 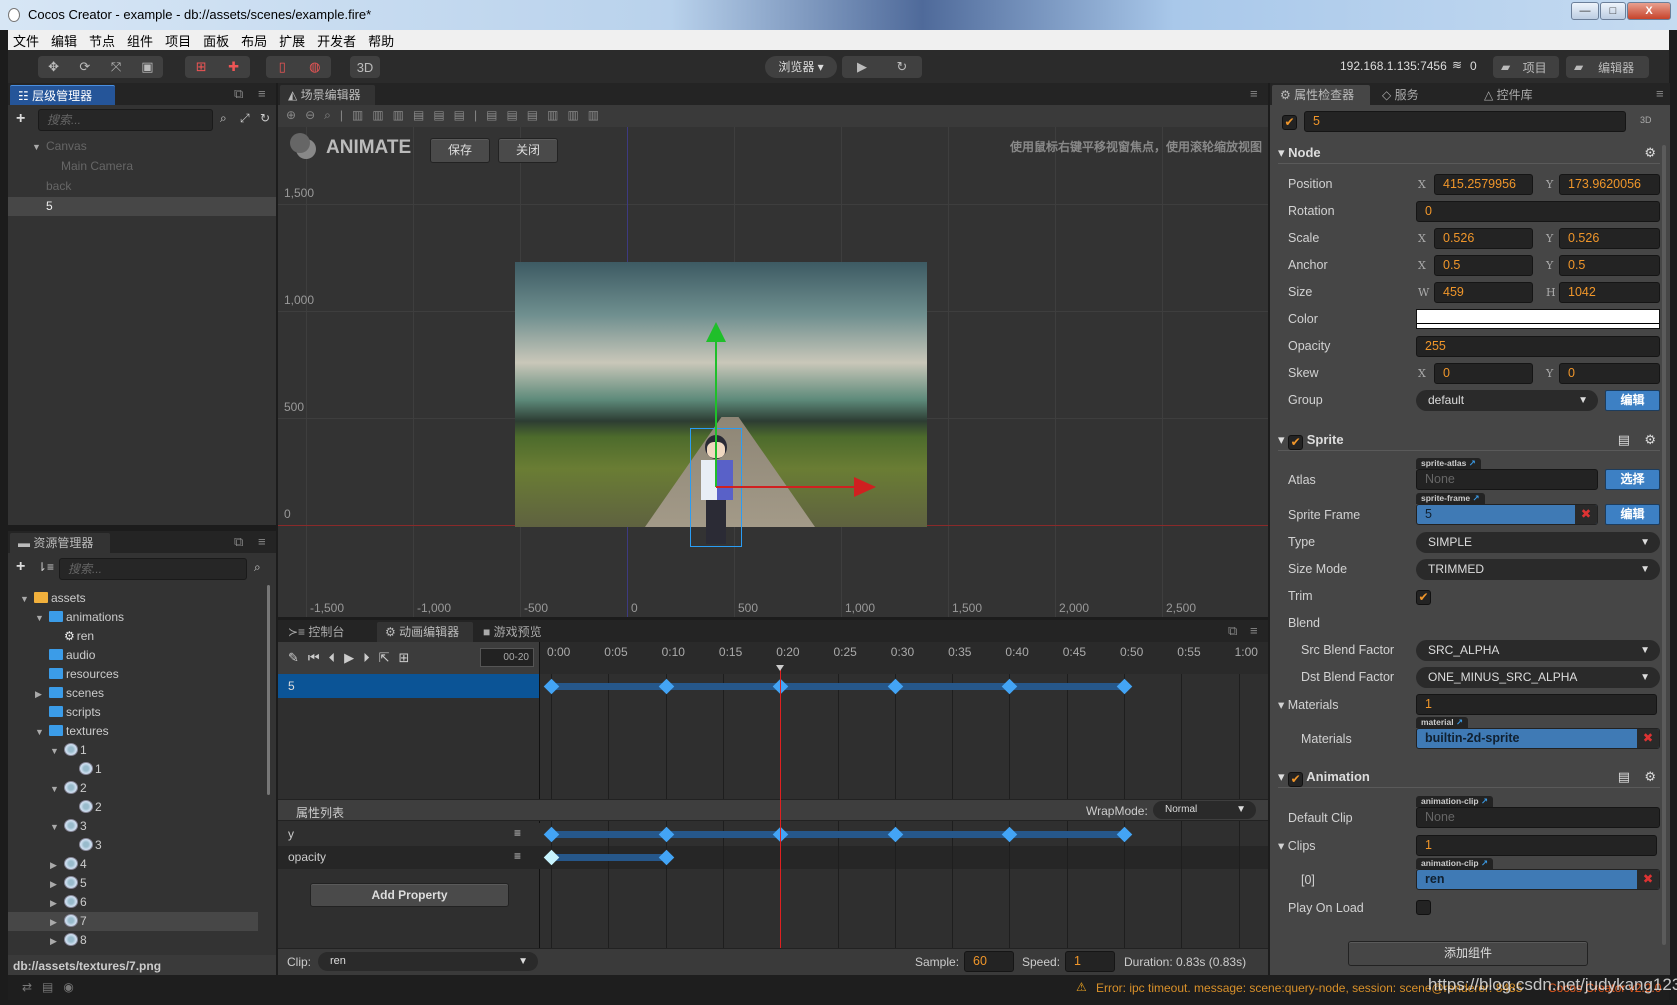 I want to click on add-asset-button: +, so click(x=20, y=567).